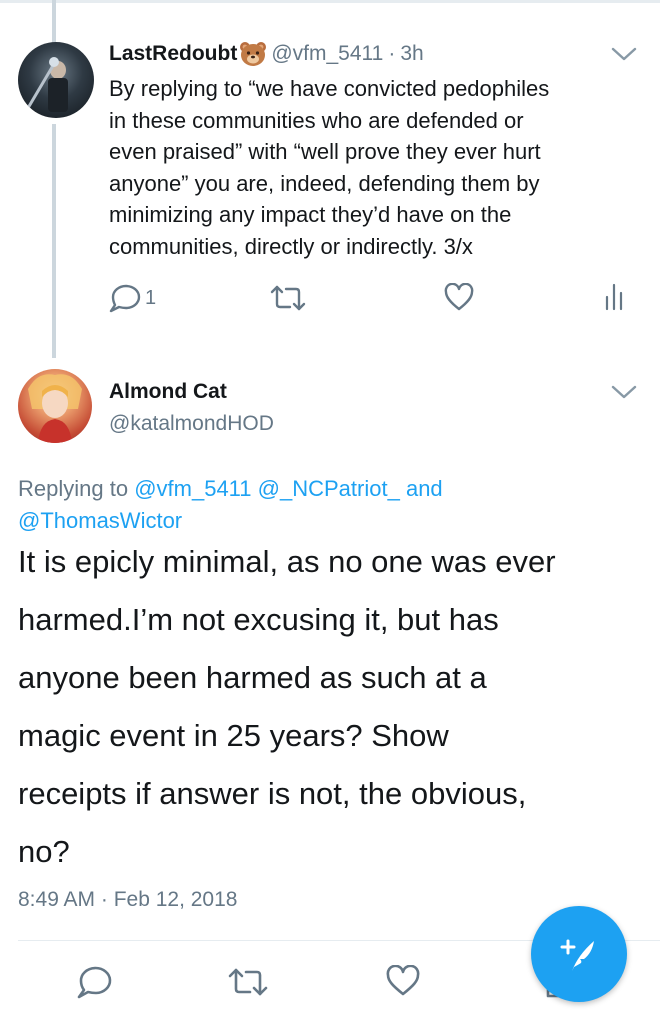 The image size is (660, 1024). Describe the element at coordinates (327, 54) in the screenshot. I see `user-handle: @vfm_5411` at that location.